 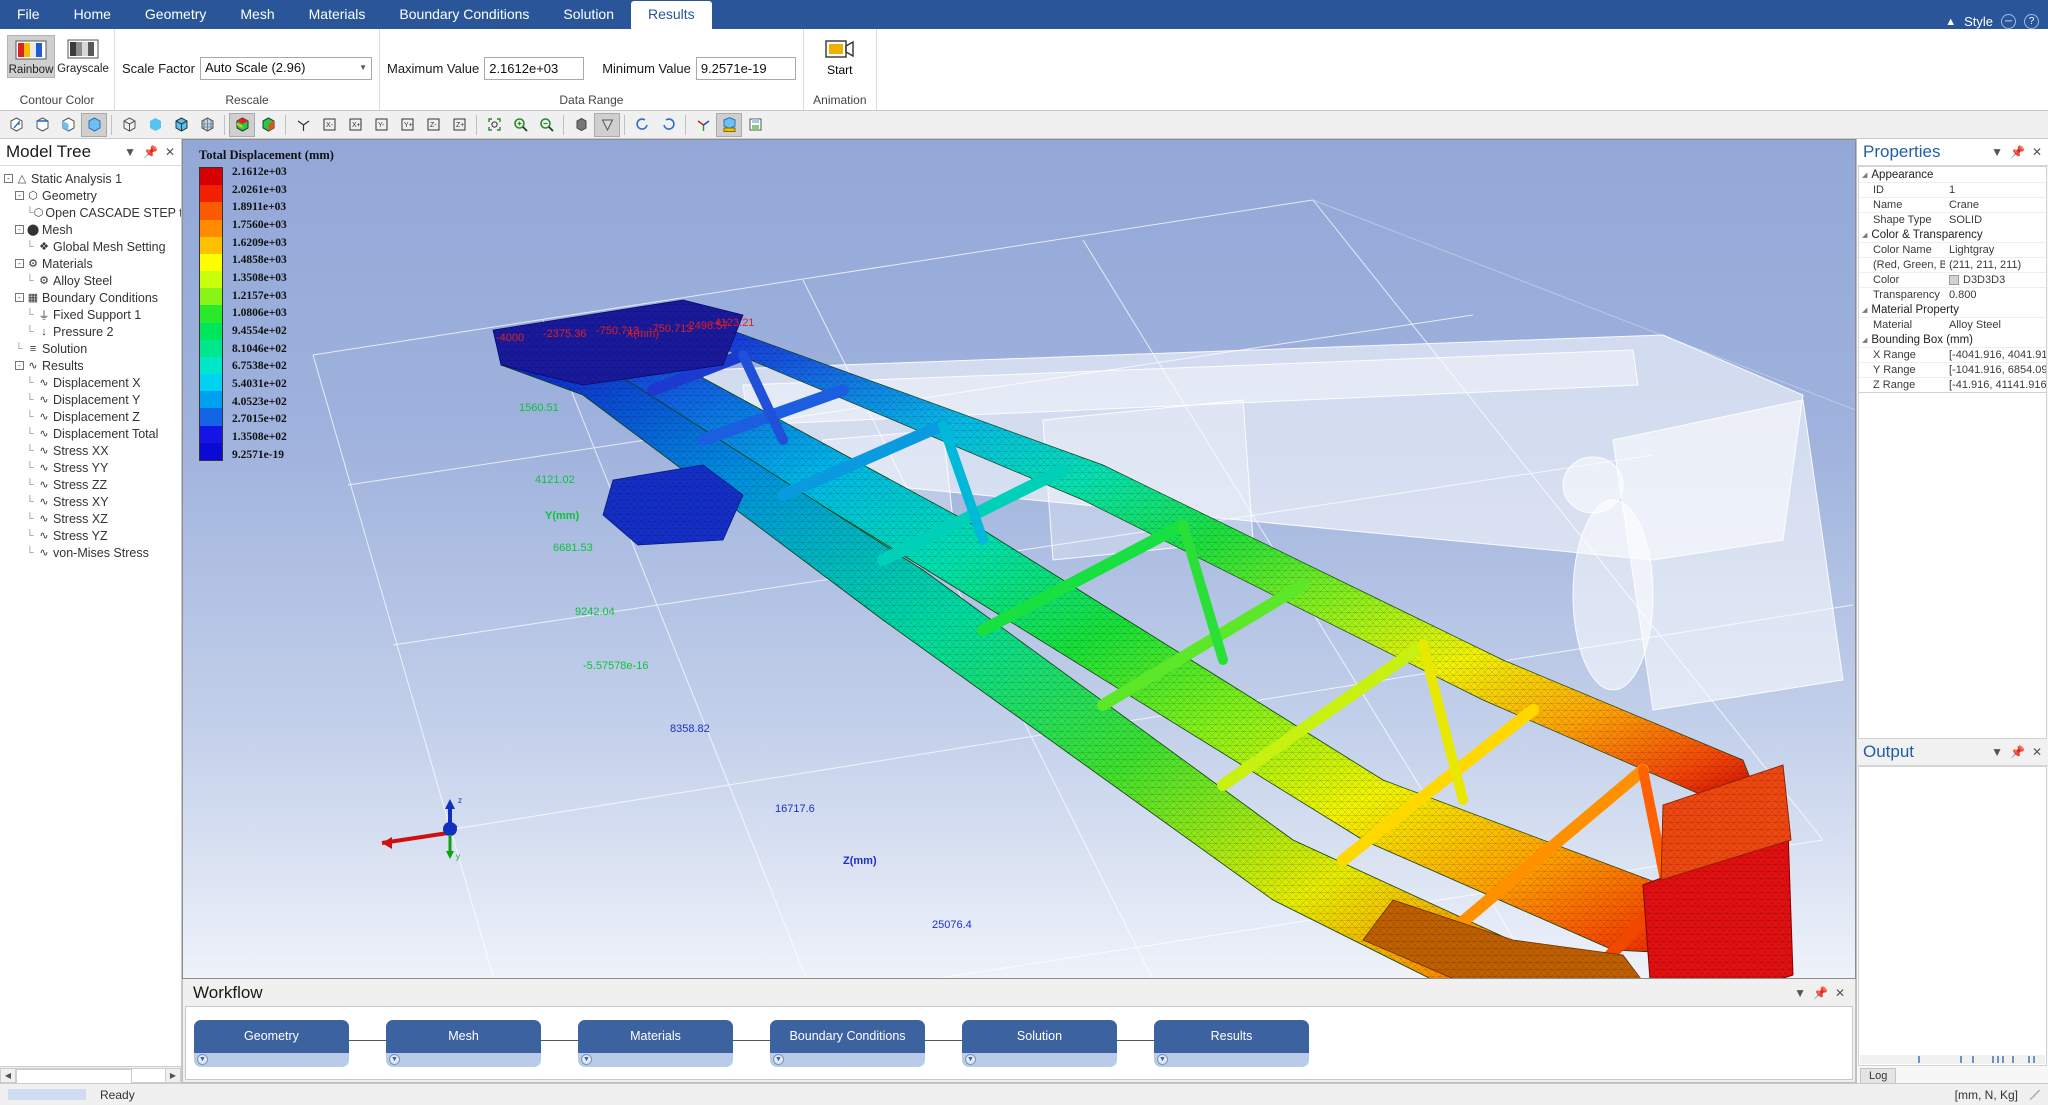 I want to click on workflow-node-boundary-conditions: Boundary Conditions ▼, so click(x=866, y=1043).